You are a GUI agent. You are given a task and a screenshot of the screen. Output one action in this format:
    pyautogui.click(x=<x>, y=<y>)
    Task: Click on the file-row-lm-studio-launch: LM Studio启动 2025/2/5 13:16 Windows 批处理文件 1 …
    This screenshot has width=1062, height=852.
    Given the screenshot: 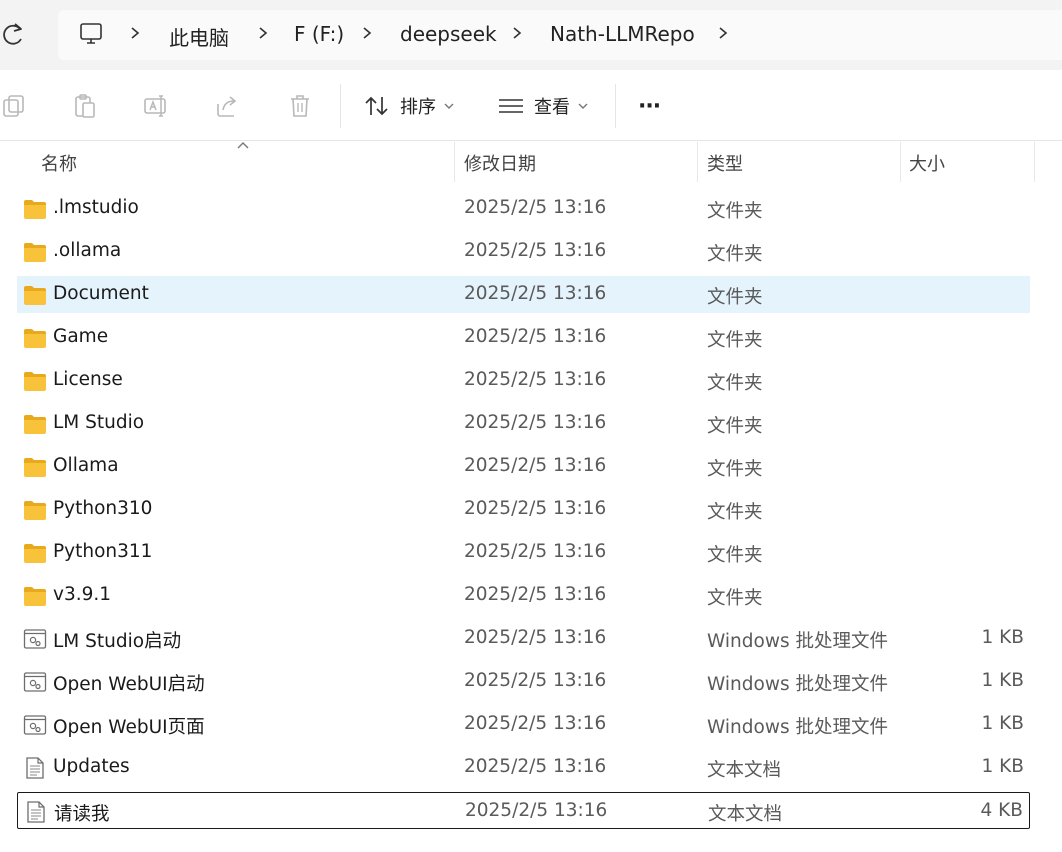 What is the action you would take?
    pyautogui.click(x=523, y=638)
    